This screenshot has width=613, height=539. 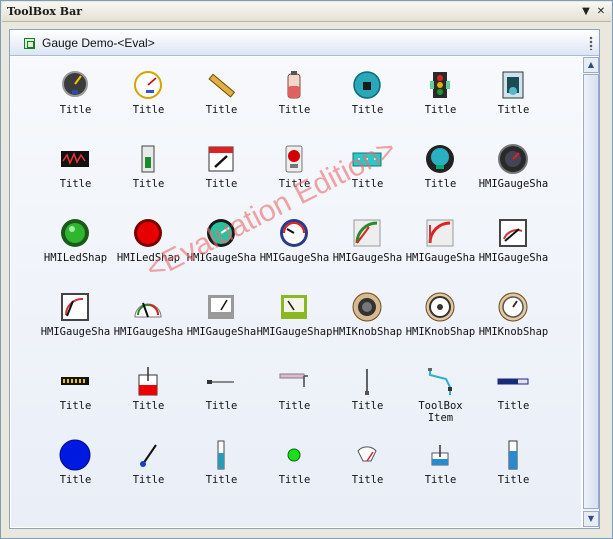 What do you see at coordinates (75, 307) in the screenshot?
I see `corner-meter-icon` at bounding box center [75, 307].